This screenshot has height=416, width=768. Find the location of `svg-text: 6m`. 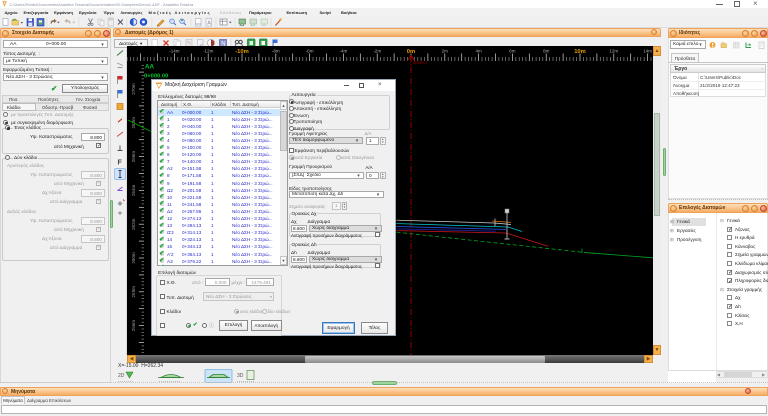

svg-text: 6m is located at coordinates (512, 51).